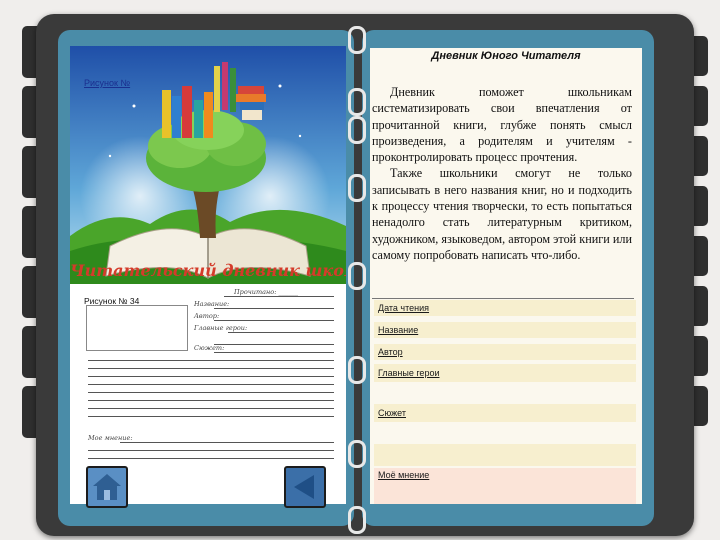 The width and height of the screenshot is (720, 540). What do you see at coordinates (398, 330) in the screenshot?
I see `field-label: Название` at bounding box center [398, 330].